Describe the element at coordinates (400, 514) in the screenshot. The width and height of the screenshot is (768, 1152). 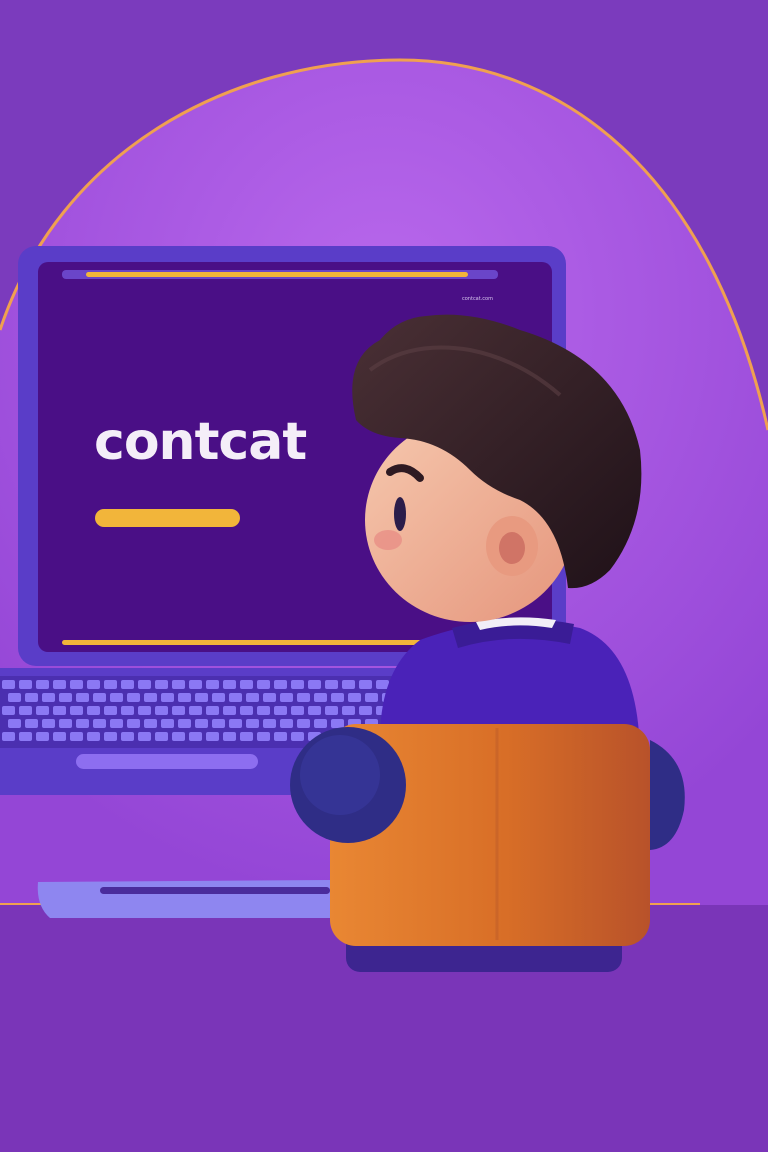
I see `eye` at that location.